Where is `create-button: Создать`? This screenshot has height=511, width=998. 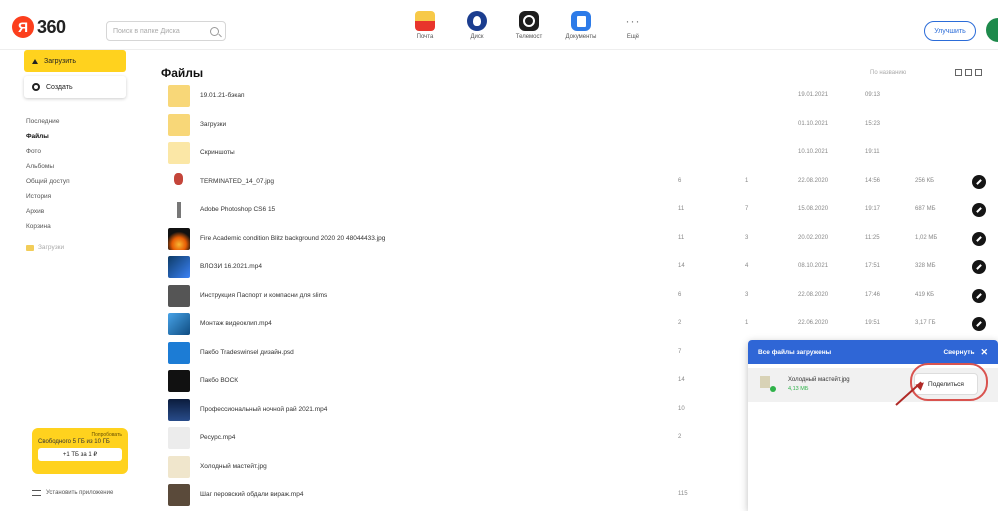
create-button: Создать is located at coordinates (75, 87).